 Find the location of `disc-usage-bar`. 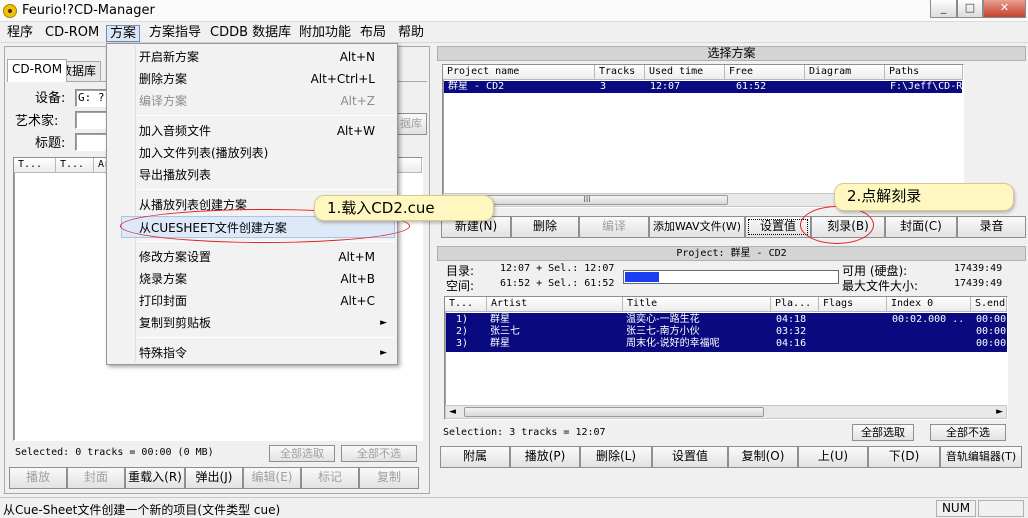

disc-usage-bar is located at coordinates (731, 277).